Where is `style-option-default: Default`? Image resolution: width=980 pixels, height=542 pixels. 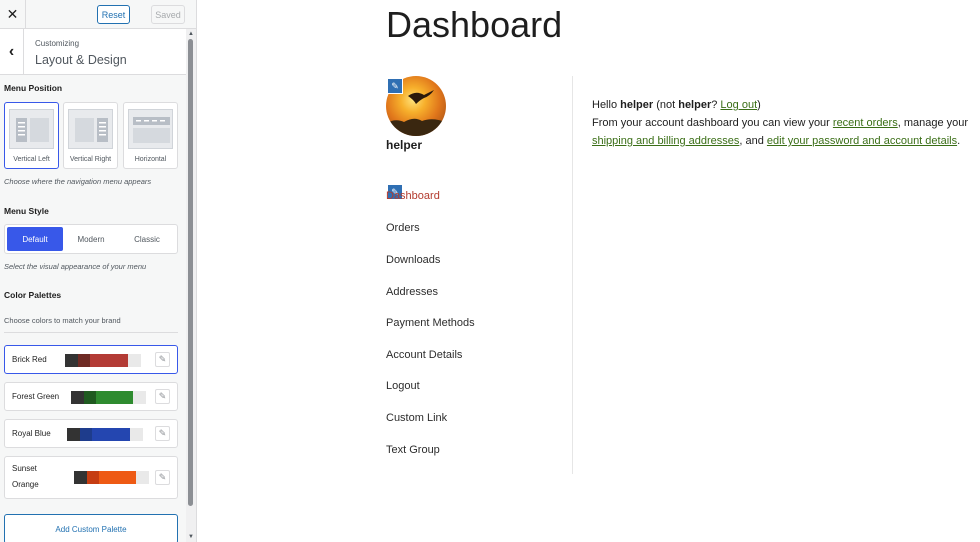
style-option-default: Default is located at coordinates (35, 239).